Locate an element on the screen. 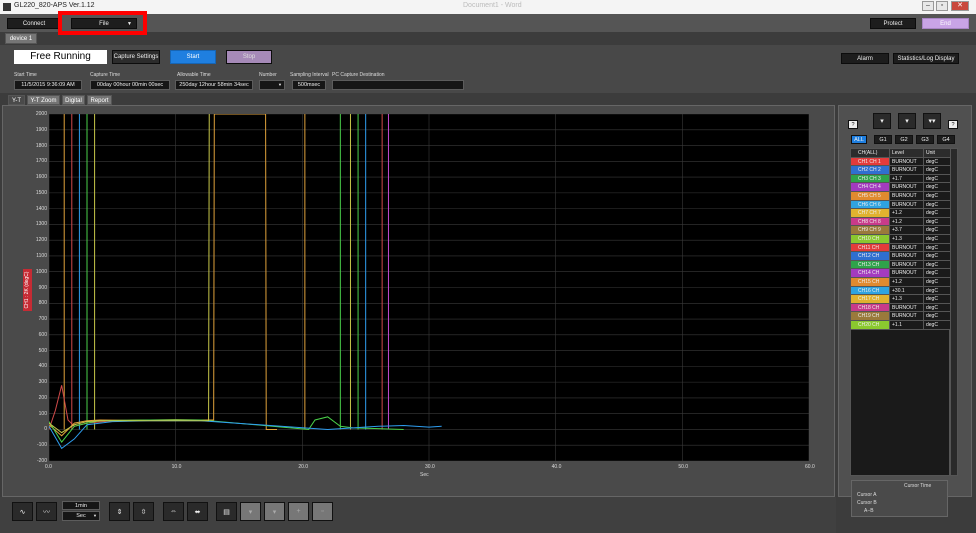 The image size is (976, 533). tab-report: Report is located at coordinates (99, 100).